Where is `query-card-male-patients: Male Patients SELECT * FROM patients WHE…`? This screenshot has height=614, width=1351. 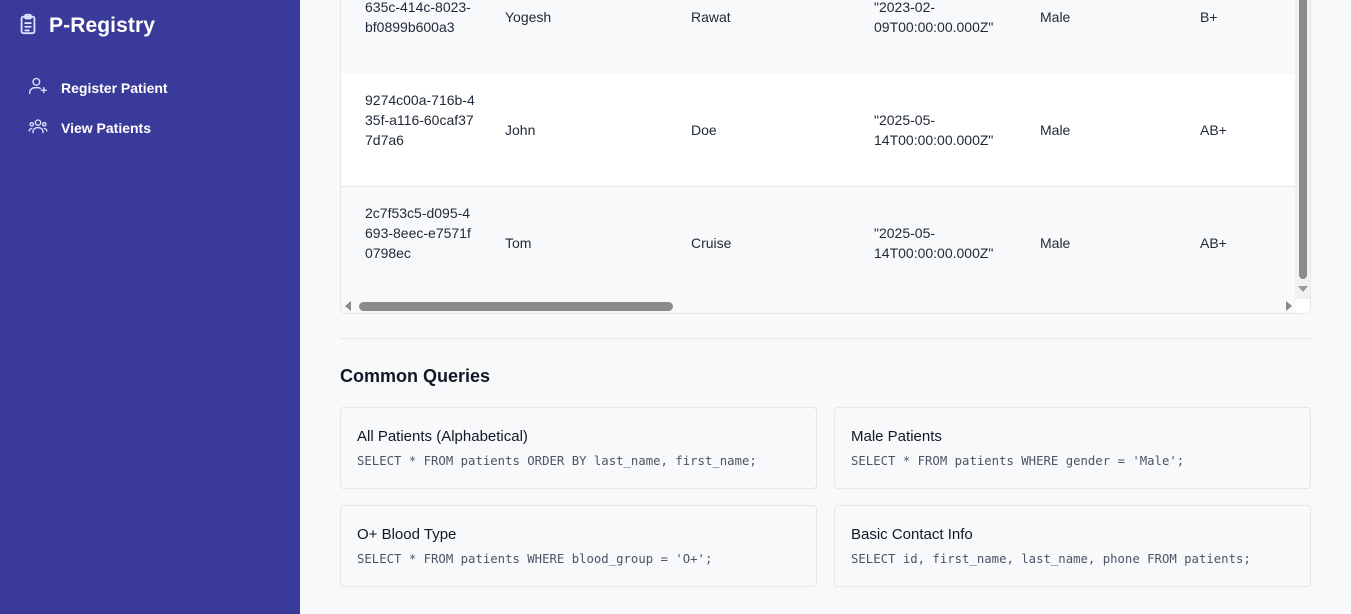 query-card-male-patients: Male Patients SELECT * FROM patients WHE… is located at coordinates (1072, 448).